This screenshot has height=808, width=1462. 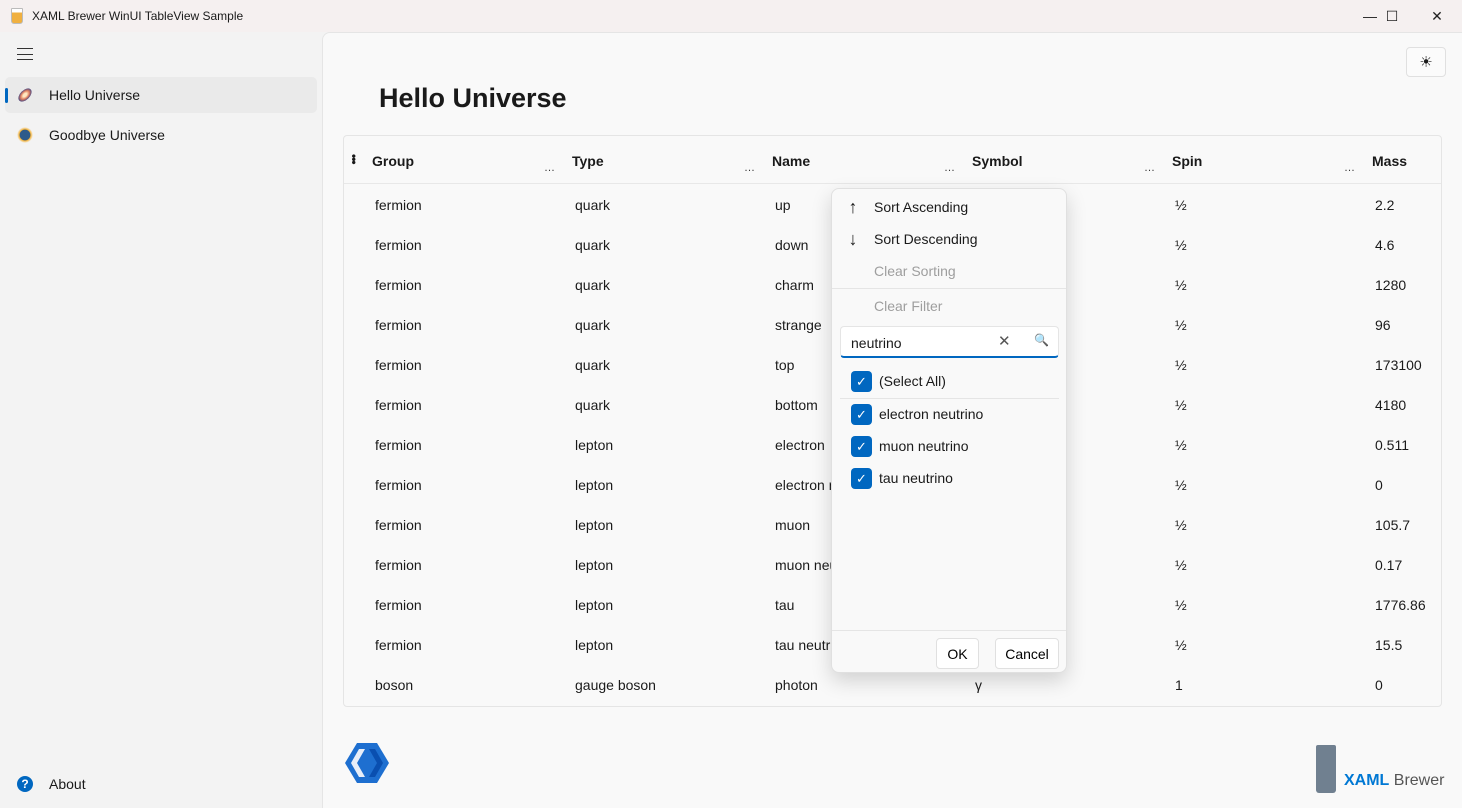 What do you see at coordinates (1179, 685) in the screenshot?
I see `table-cell-spin: 1` at bounding box center [1179, 685].